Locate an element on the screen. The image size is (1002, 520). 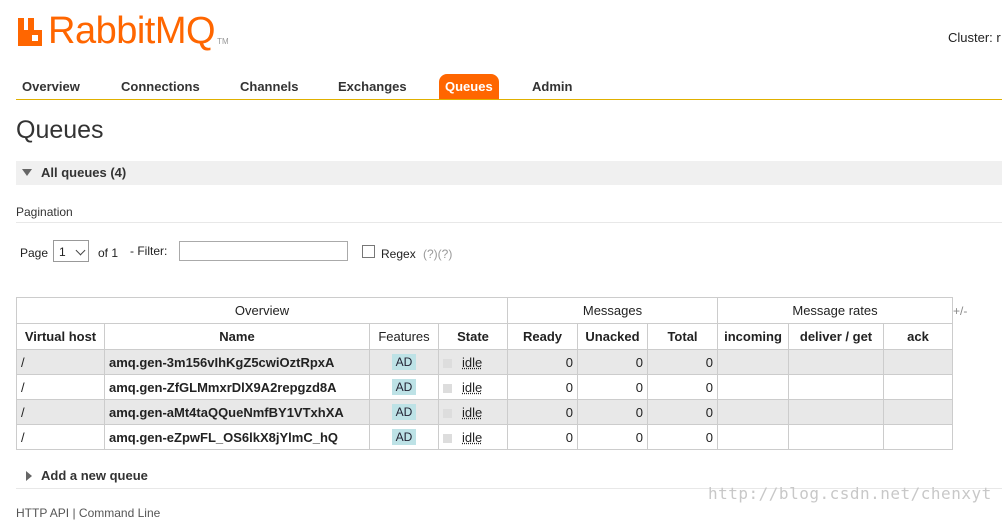
tab-connections: Connections is located at coordinates (160, 86).